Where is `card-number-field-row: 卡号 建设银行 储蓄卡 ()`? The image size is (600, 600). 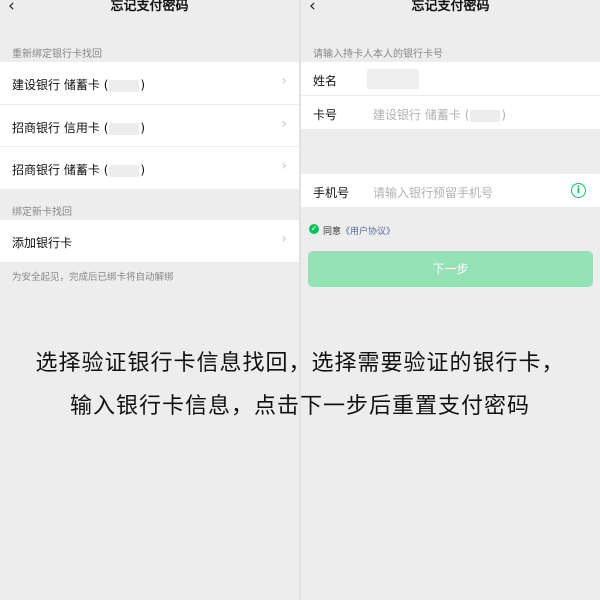 card-number-field-row: 卡号 建设银行 储蓄卡 () is located at coordinates (450, 112).